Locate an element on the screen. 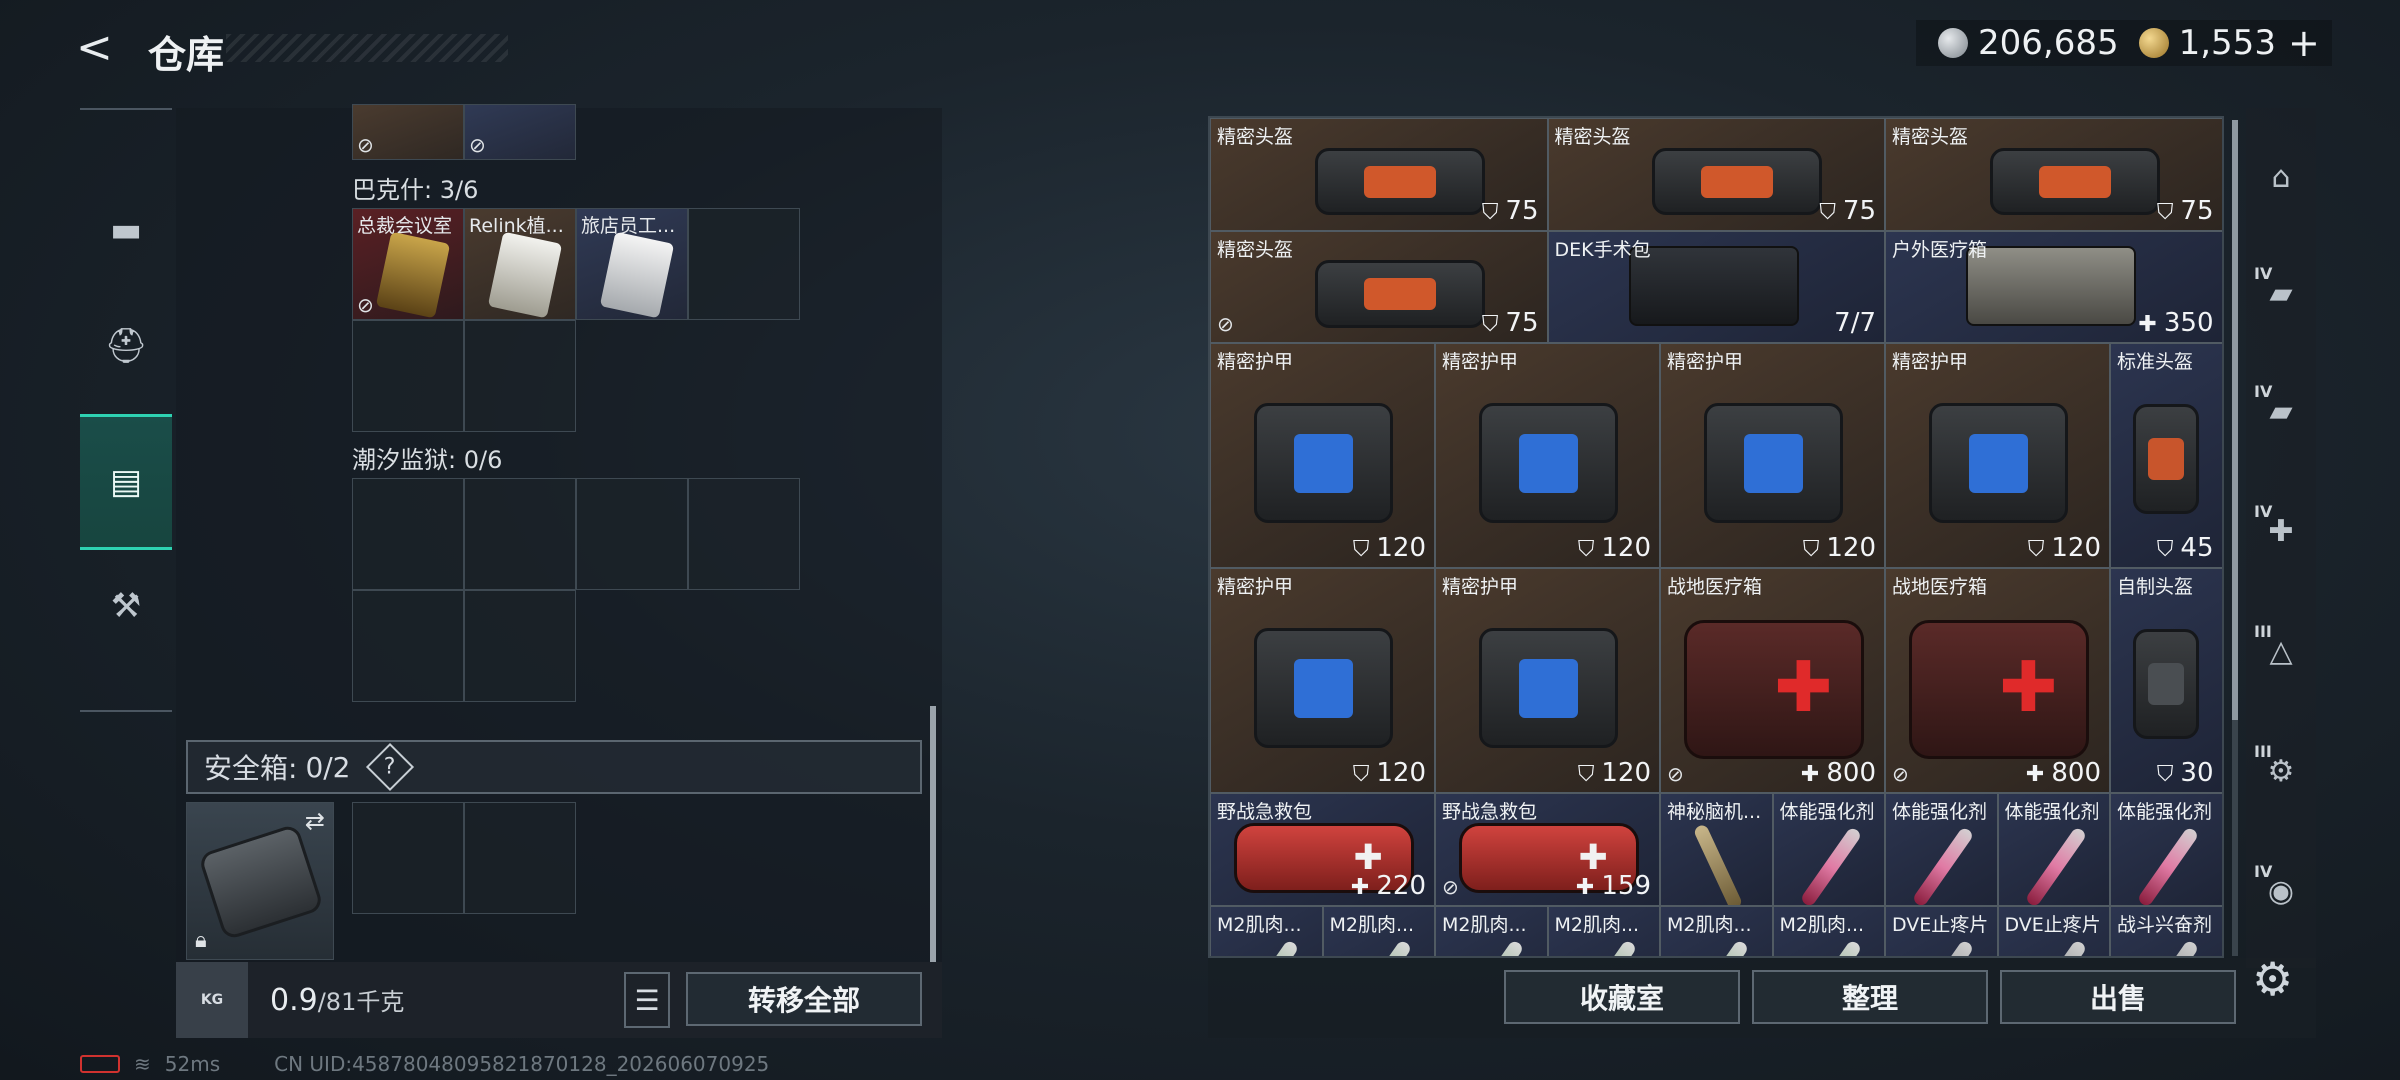  item-value: ✚ 800 is located at coordinates (2063, 773).